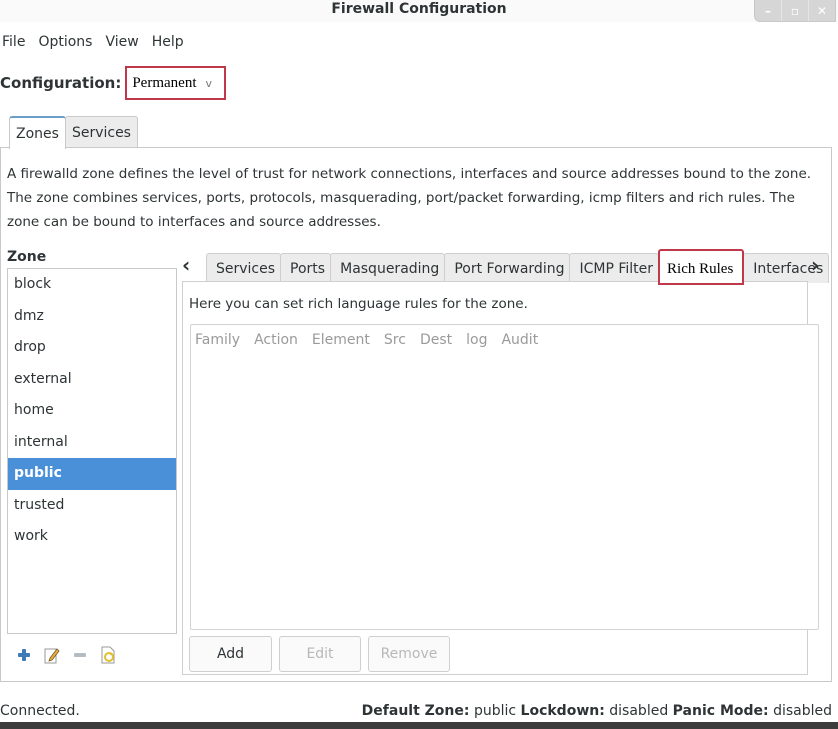  Describe the element at coordinates (244, 268) in the screenshot. I see `tab-zone-services: Services` at that location.